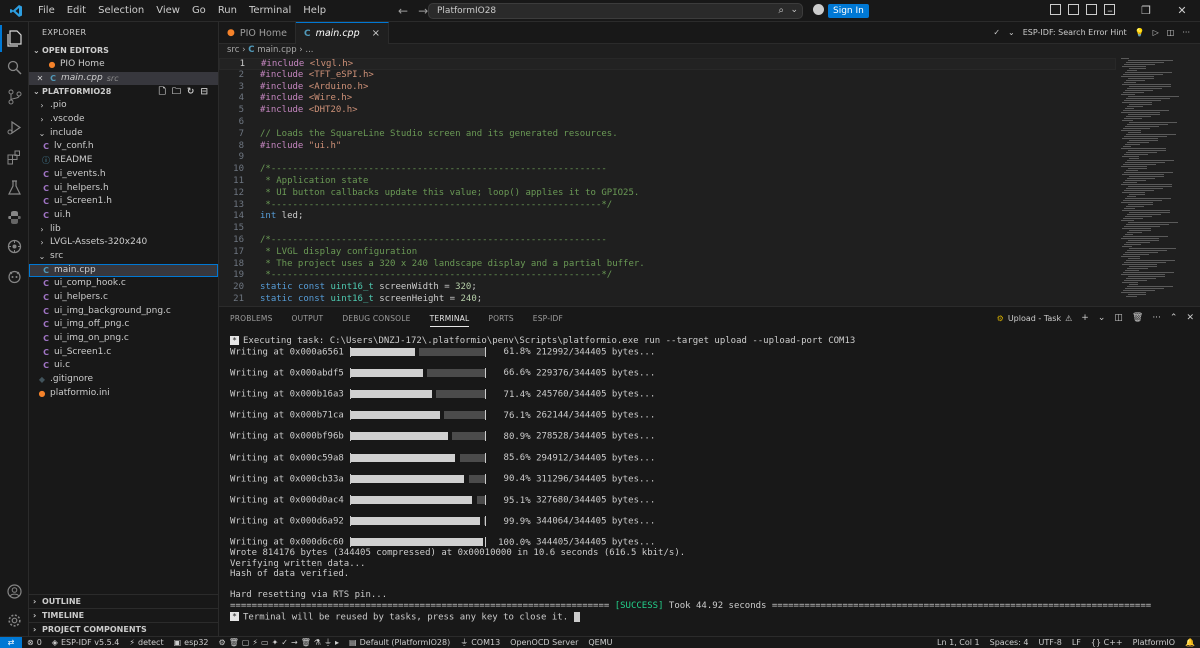 The height and width of the screenshot is (648, 1200). What do you see at coordinates (123, 298) in the screenshot?
I see `tree-file: Cui_helpers.c` at bounding box center [123, 298].